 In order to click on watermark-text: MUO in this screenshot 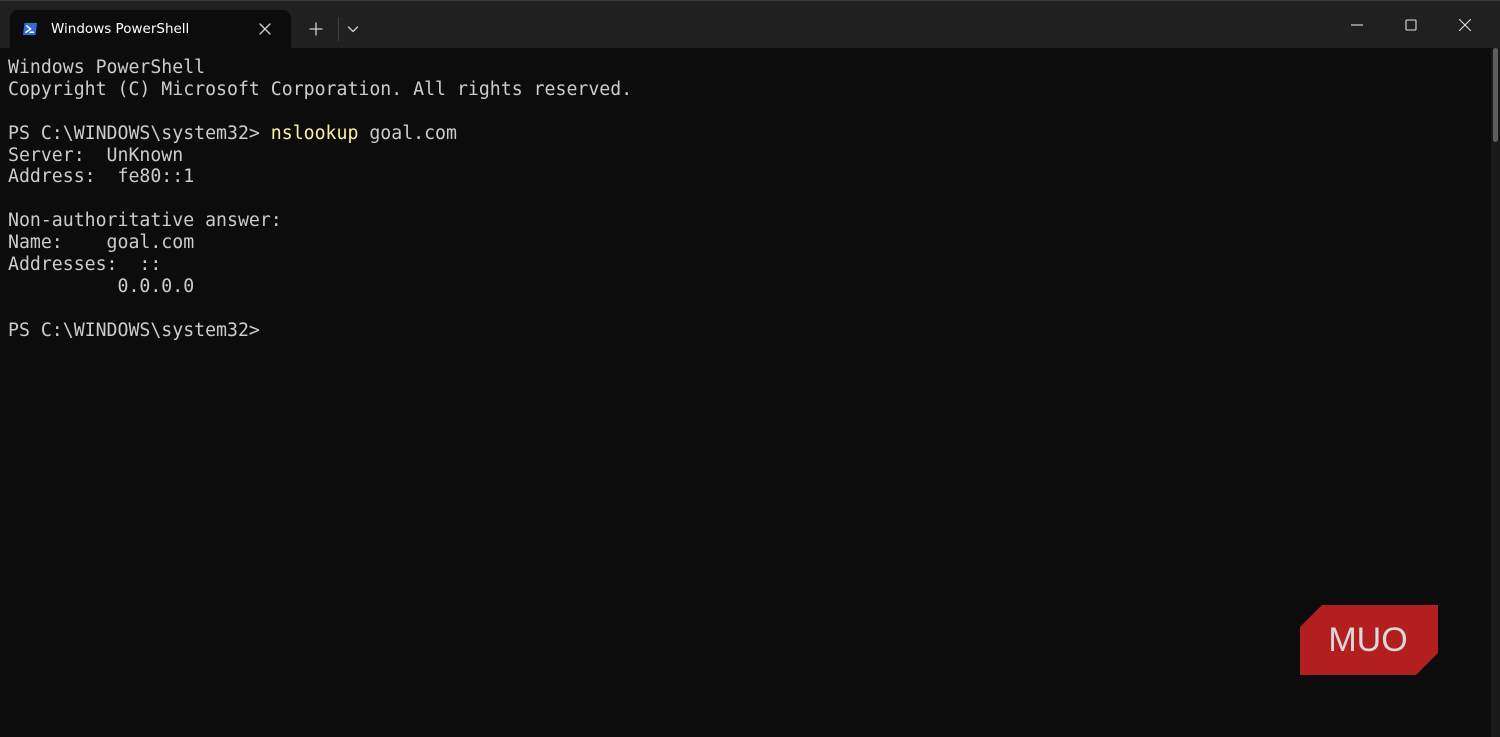, I will do `click(1367, 640)`.